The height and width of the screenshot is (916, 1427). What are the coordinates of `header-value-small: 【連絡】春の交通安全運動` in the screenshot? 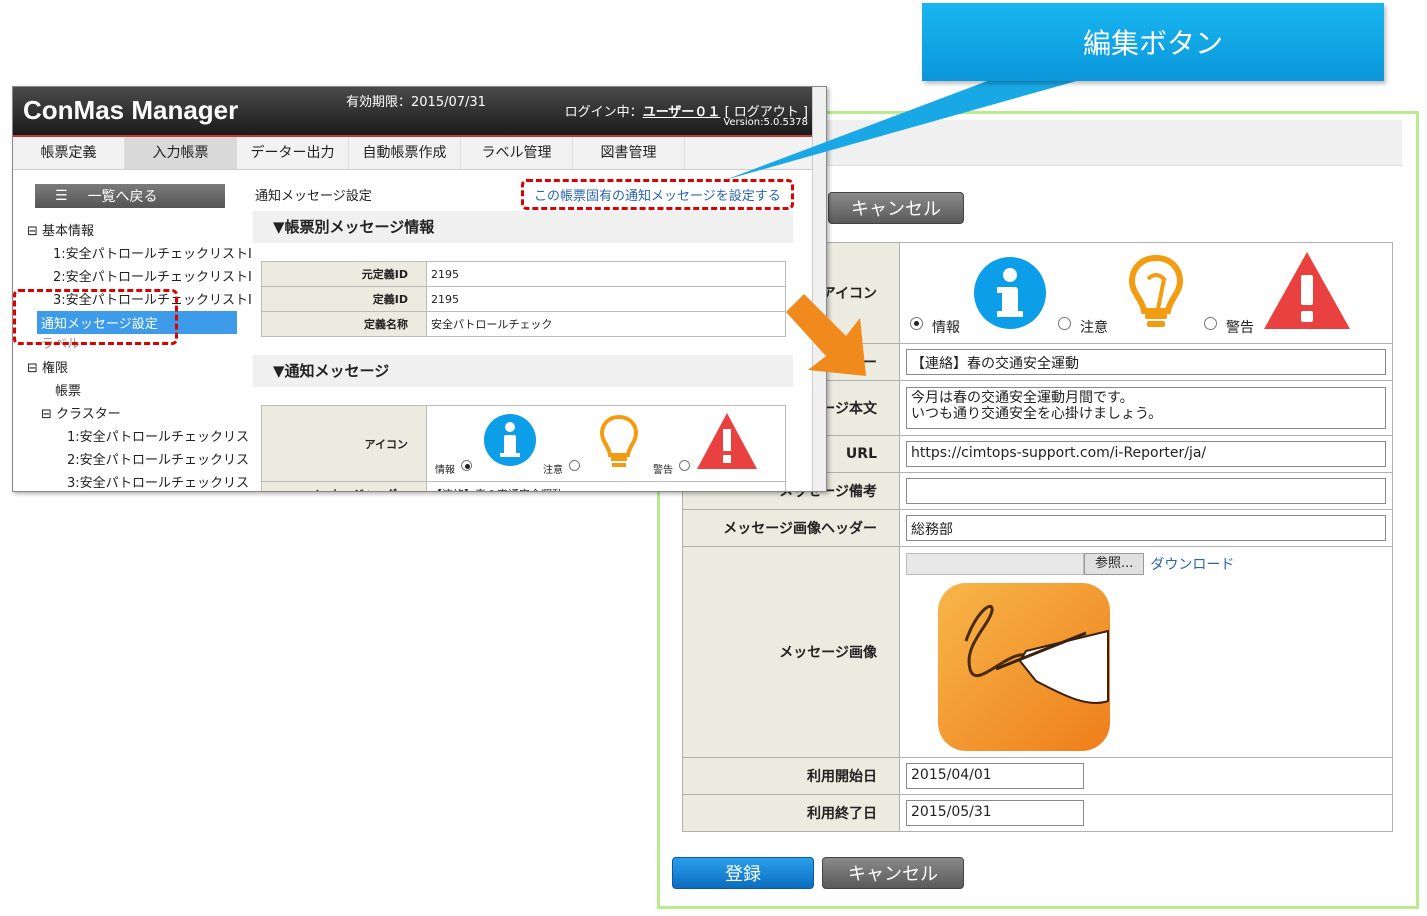 It's located at (606, 486).